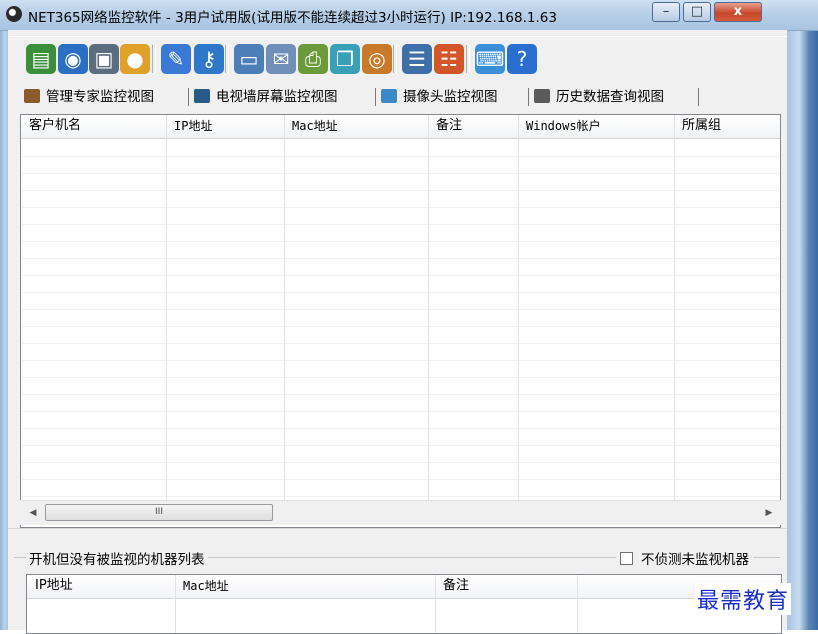 The image size is (818, 634). I want to click on monitor-settings-button: ▣, so click(104, 59).